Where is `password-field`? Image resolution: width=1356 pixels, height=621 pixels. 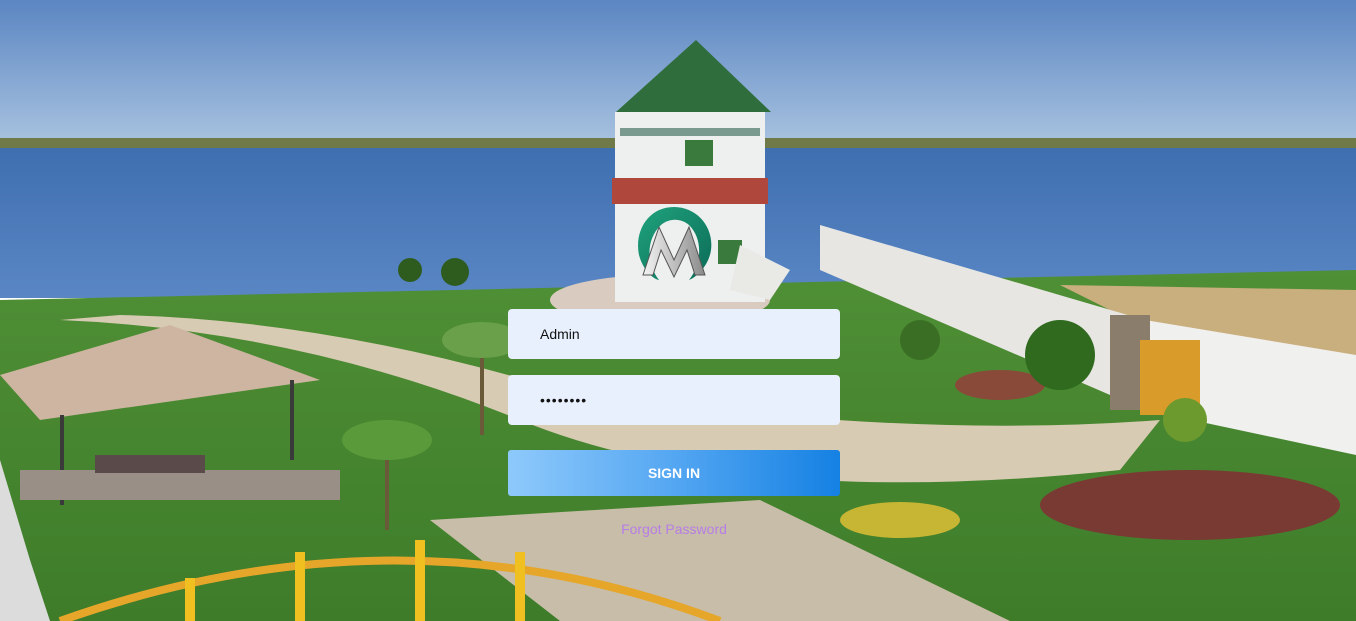
password-field is located at coordinates (674, 400).